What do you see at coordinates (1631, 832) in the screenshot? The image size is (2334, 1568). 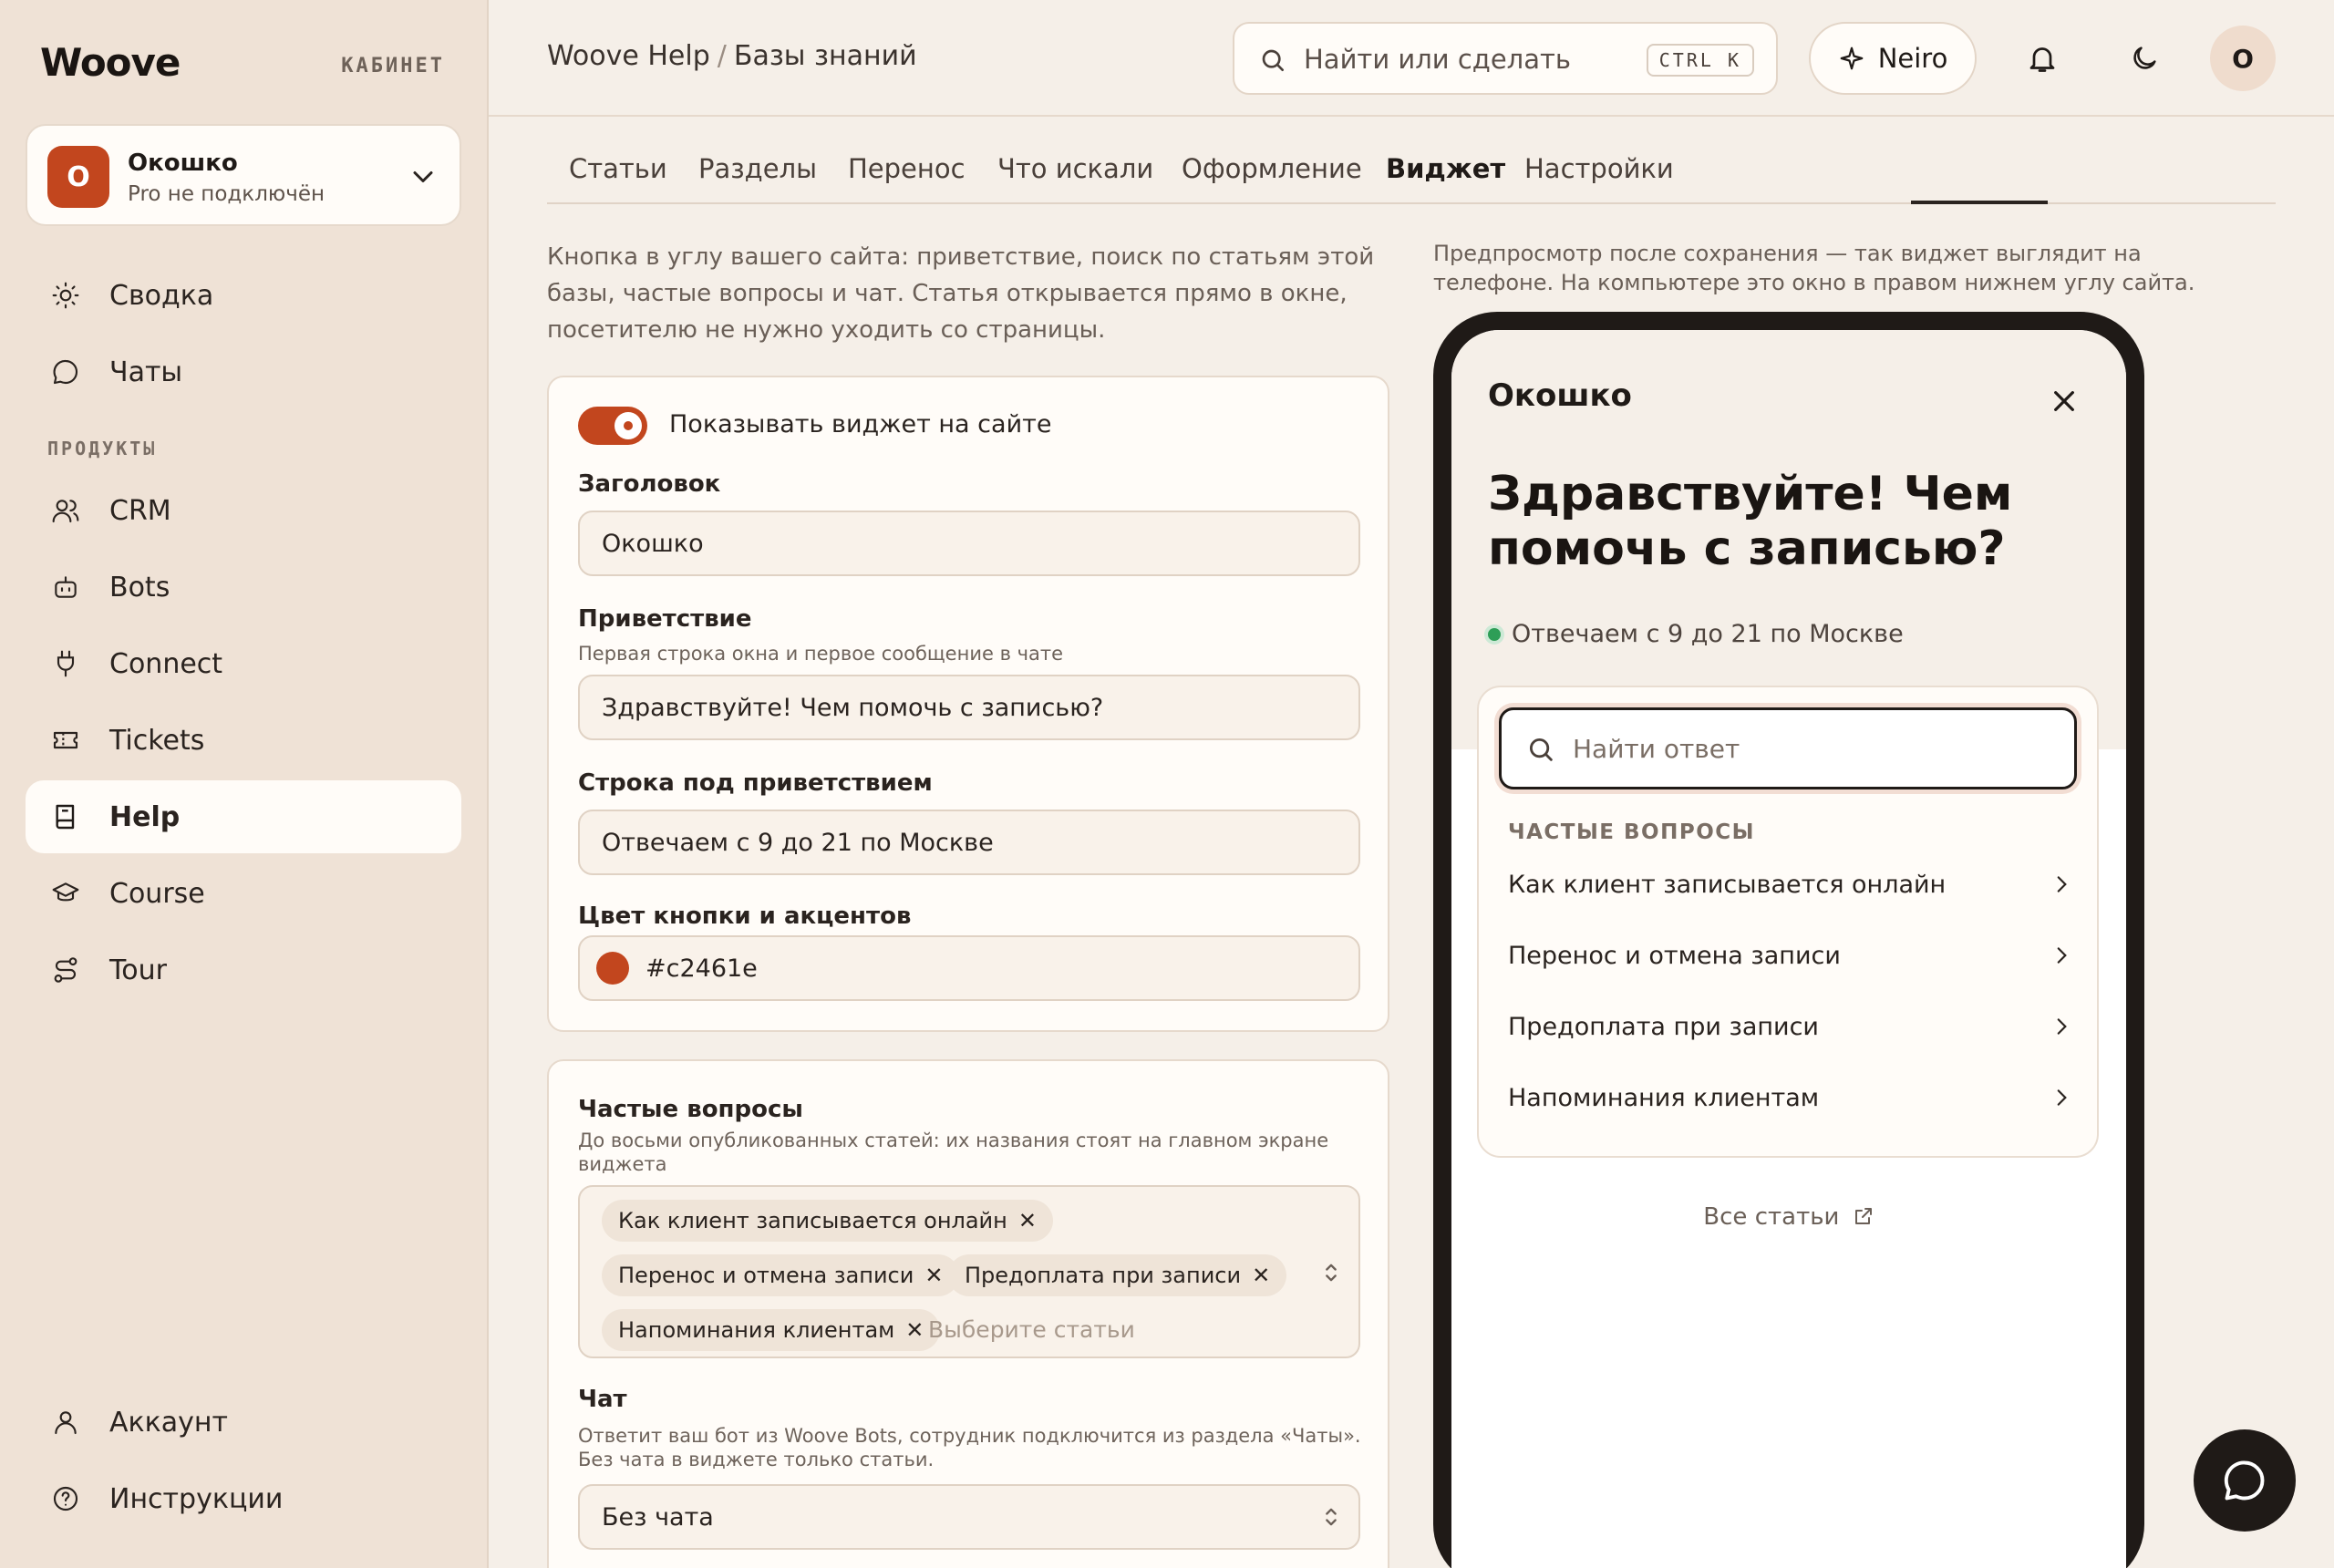 I see `widget-faq-heading: ЧАСТЫЕ ВОПРОСЫ` at bounding box center [1631, 832].